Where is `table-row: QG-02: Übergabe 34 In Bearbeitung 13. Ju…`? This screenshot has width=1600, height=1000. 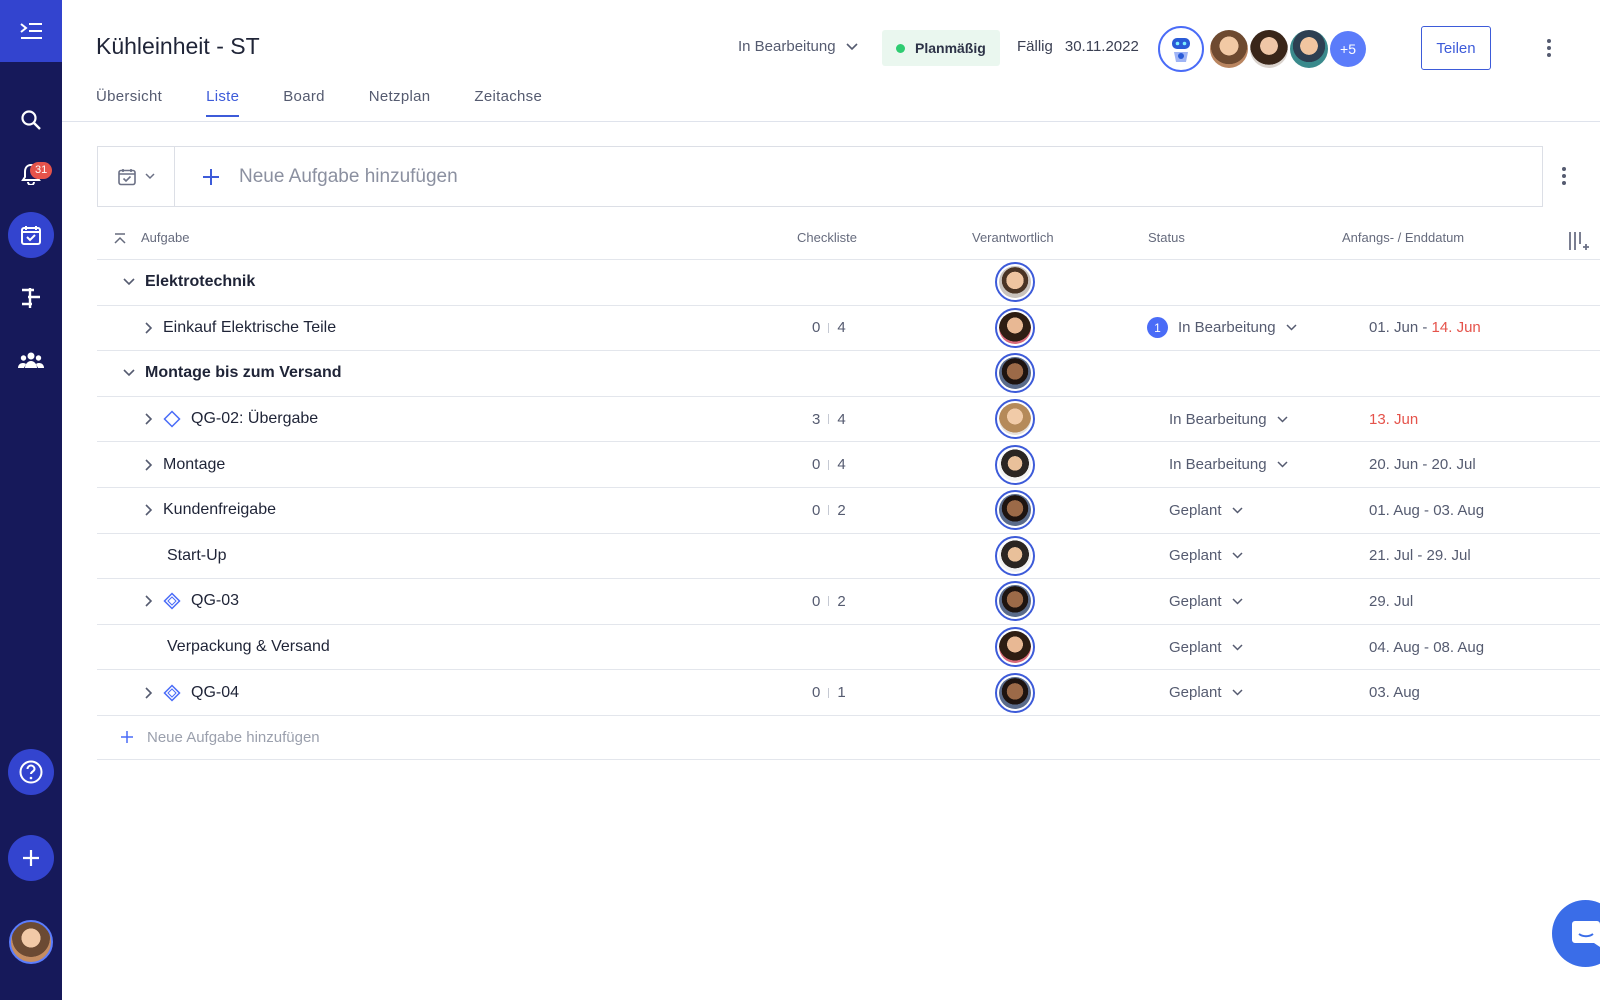
table-row: QG-02: Übergabe 34 In Bearbeitung 13. Ju… is located at coordinates (848, 420).